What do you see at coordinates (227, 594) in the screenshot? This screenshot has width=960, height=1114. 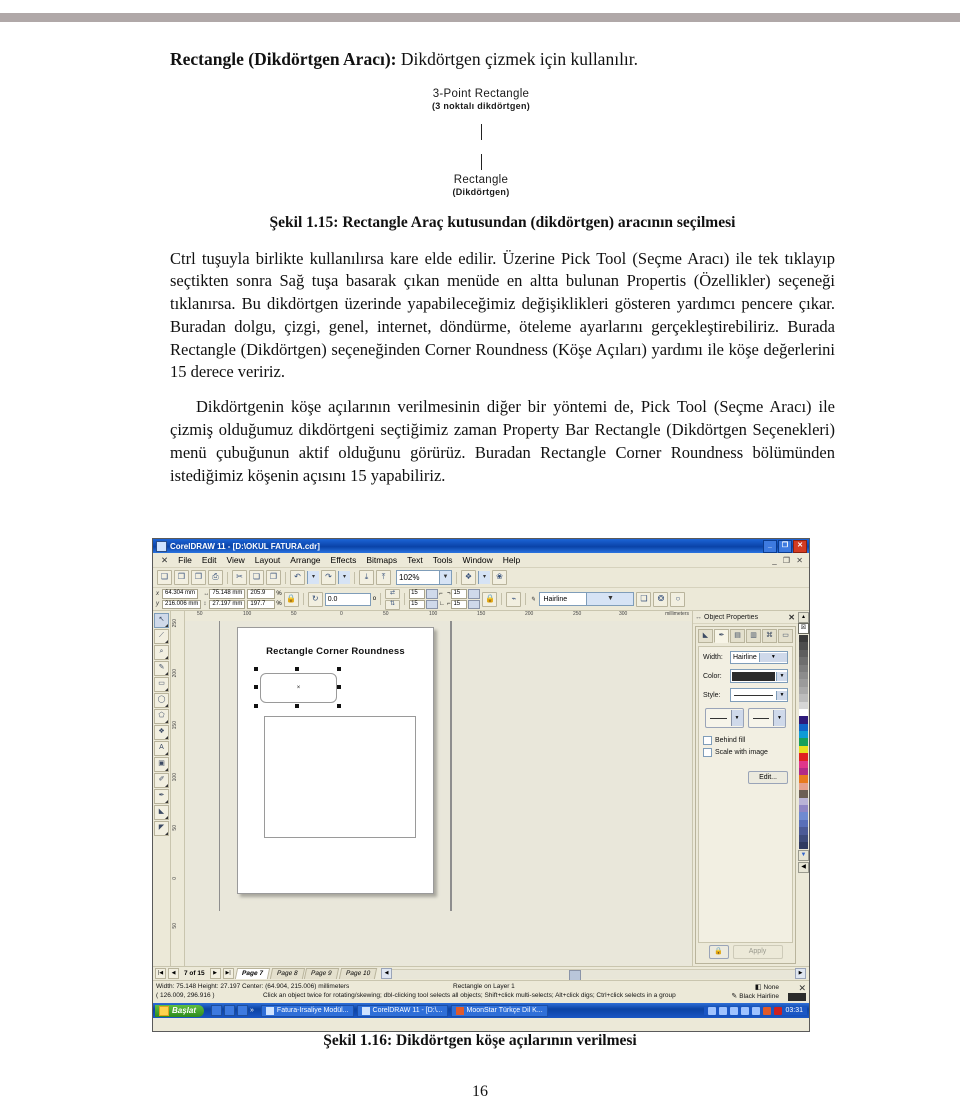 I see `object-width-input: 75.148 mm` at bounding box center [227, 594].